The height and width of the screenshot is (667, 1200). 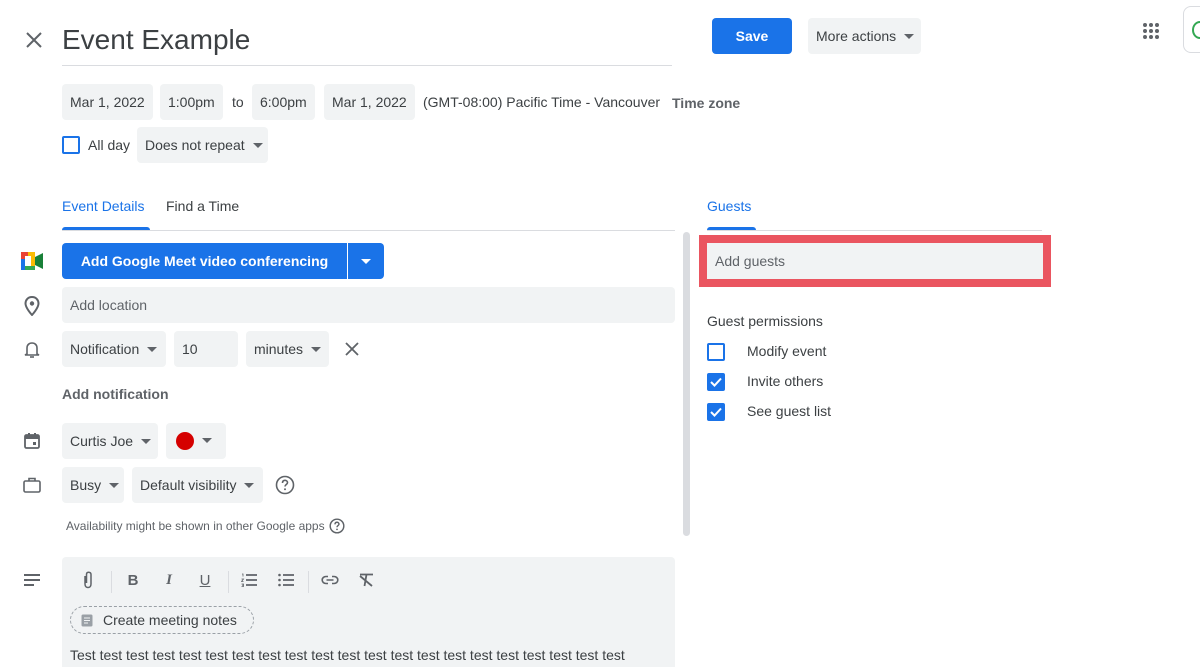 I want to click on location-input: Add location, so click(x=368, y=305).